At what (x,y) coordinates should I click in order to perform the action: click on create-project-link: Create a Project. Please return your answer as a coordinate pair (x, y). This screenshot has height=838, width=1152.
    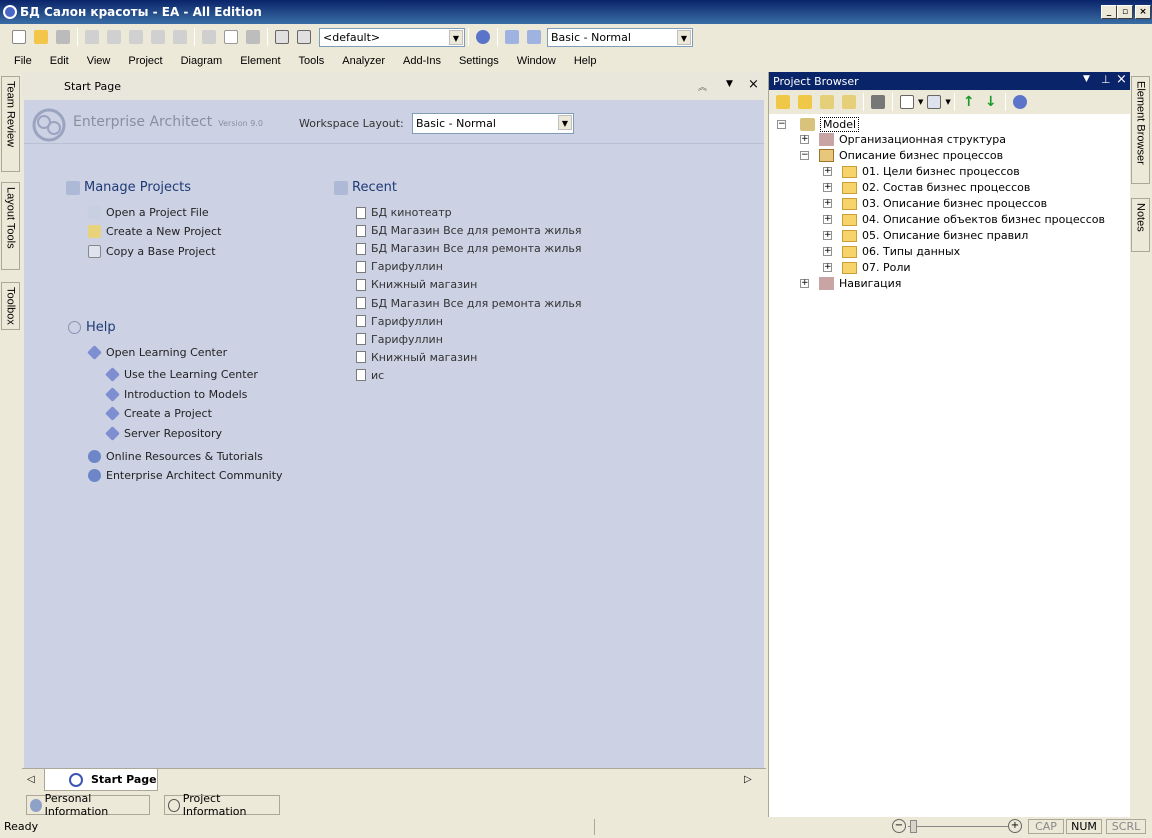
    Looking at the image, I should click on (158, 413).